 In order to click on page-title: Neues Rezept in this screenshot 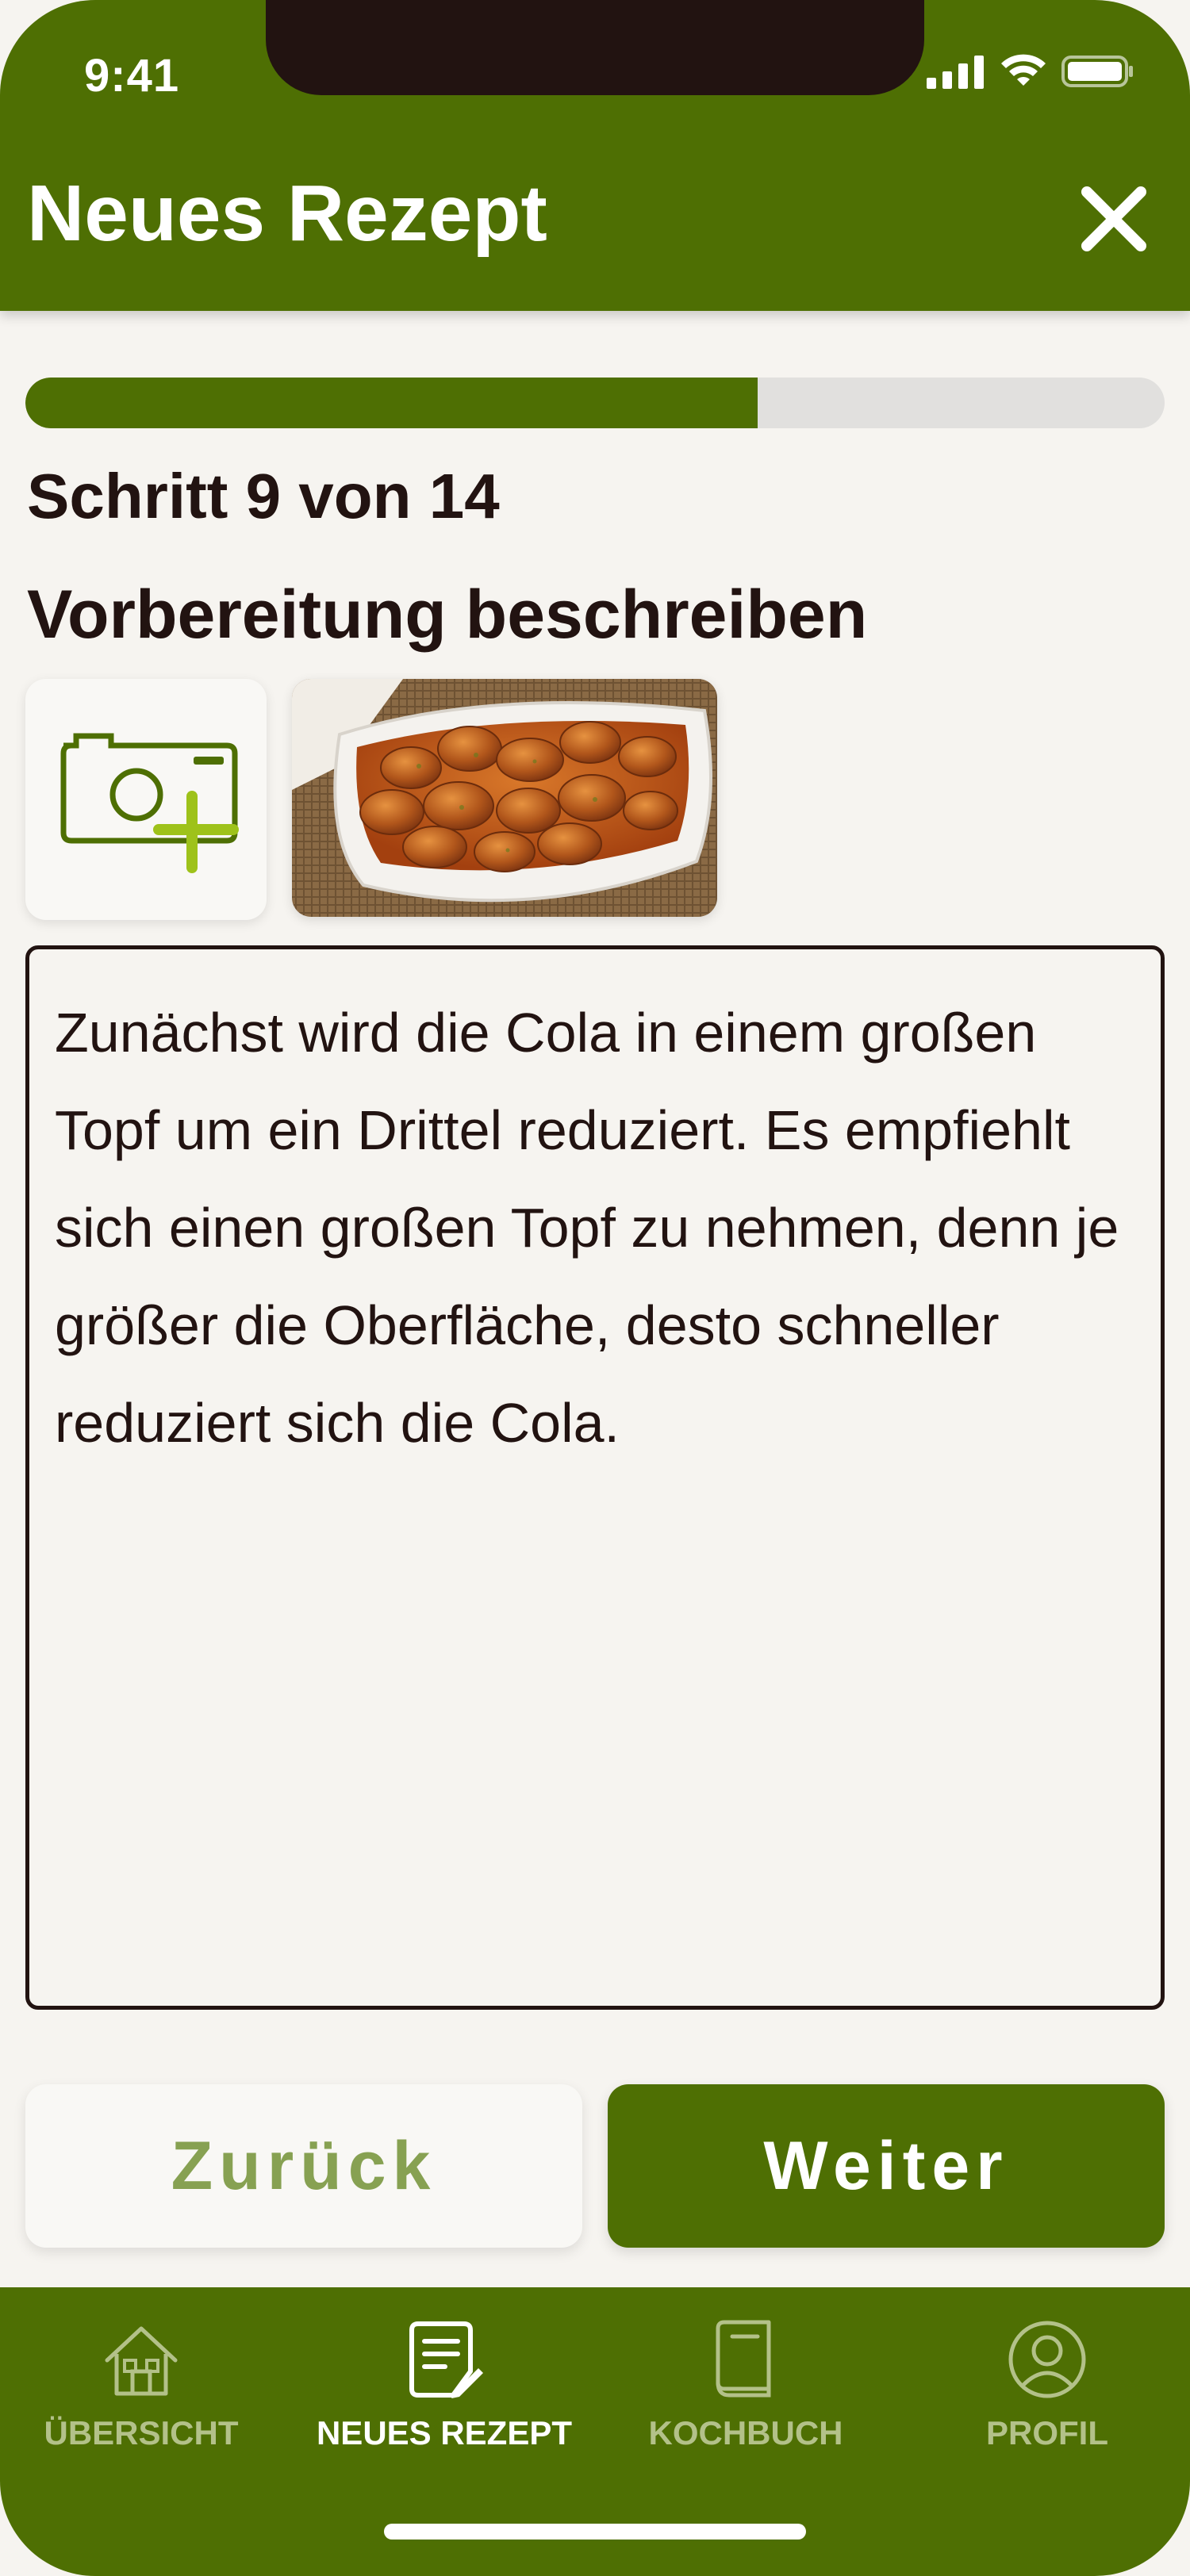, I will do `click(287, 214)`.